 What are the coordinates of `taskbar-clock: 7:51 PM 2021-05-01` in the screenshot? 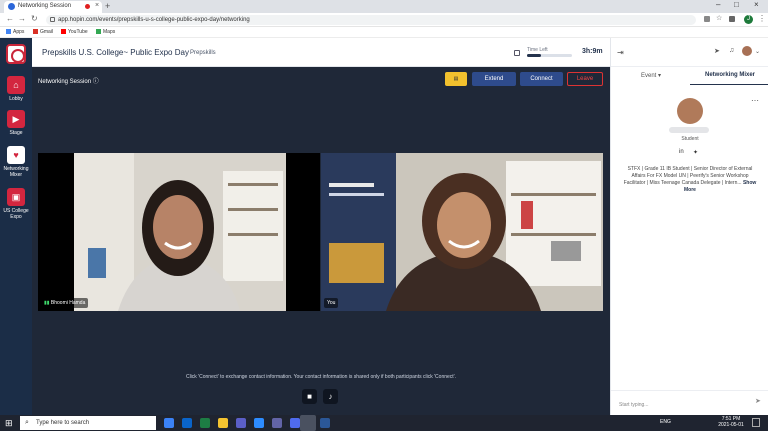 It's located at (731, 422).